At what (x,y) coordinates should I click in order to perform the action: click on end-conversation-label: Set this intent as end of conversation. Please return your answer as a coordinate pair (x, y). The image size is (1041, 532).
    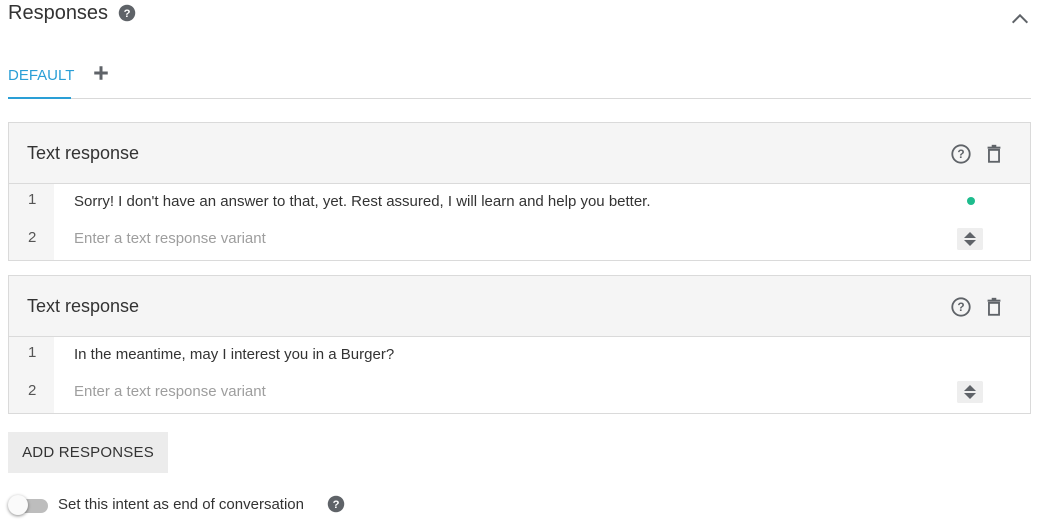
    Looking at the image, I should click on (181, 504).